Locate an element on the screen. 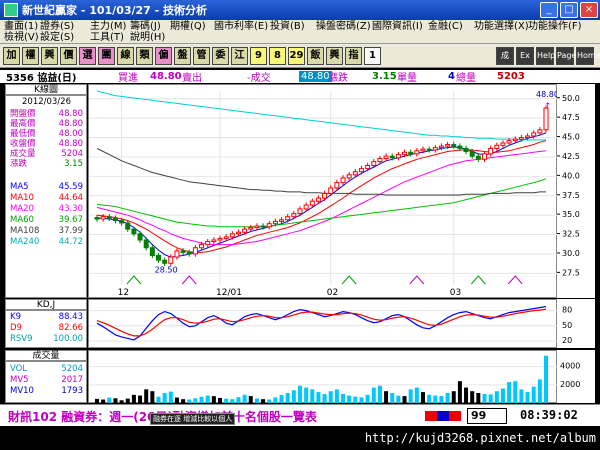  volume-chart is located at coordinates (323, 376).